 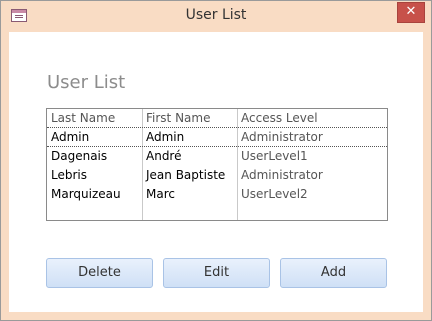 I want to click on close-button: ✕, so click(x=411, y=12).